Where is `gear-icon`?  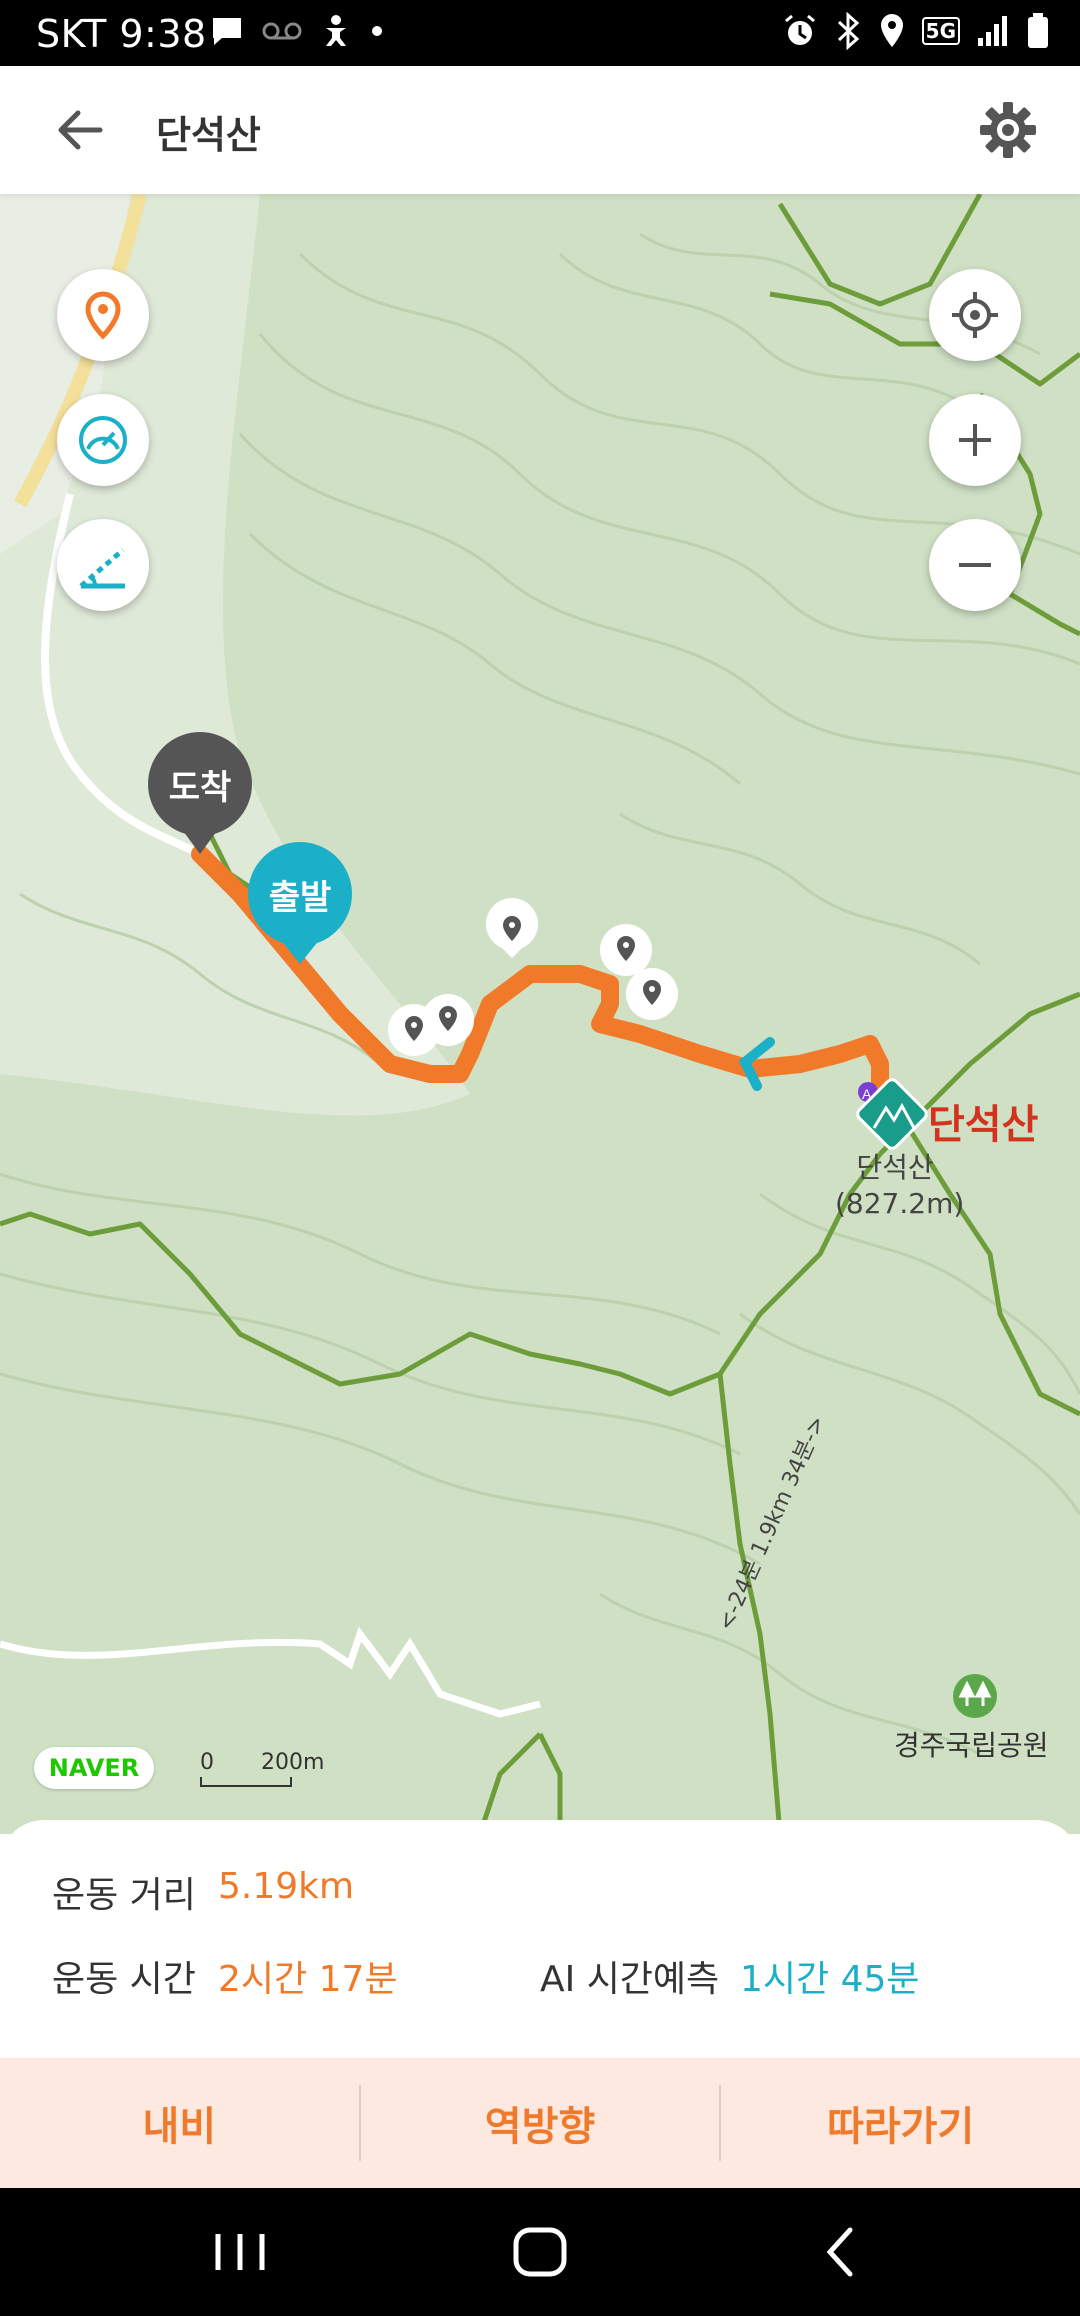 gear-icon is located at coordinates (1008, 130).